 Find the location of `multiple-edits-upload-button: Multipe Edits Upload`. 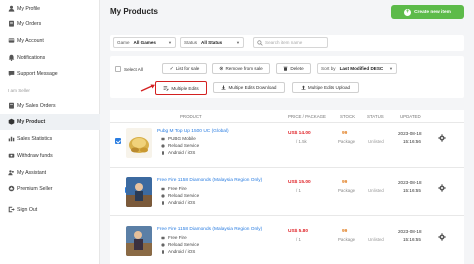

multiple-edits-upload-button: Multipe Edits Upload is located at coordinates (325, 87).